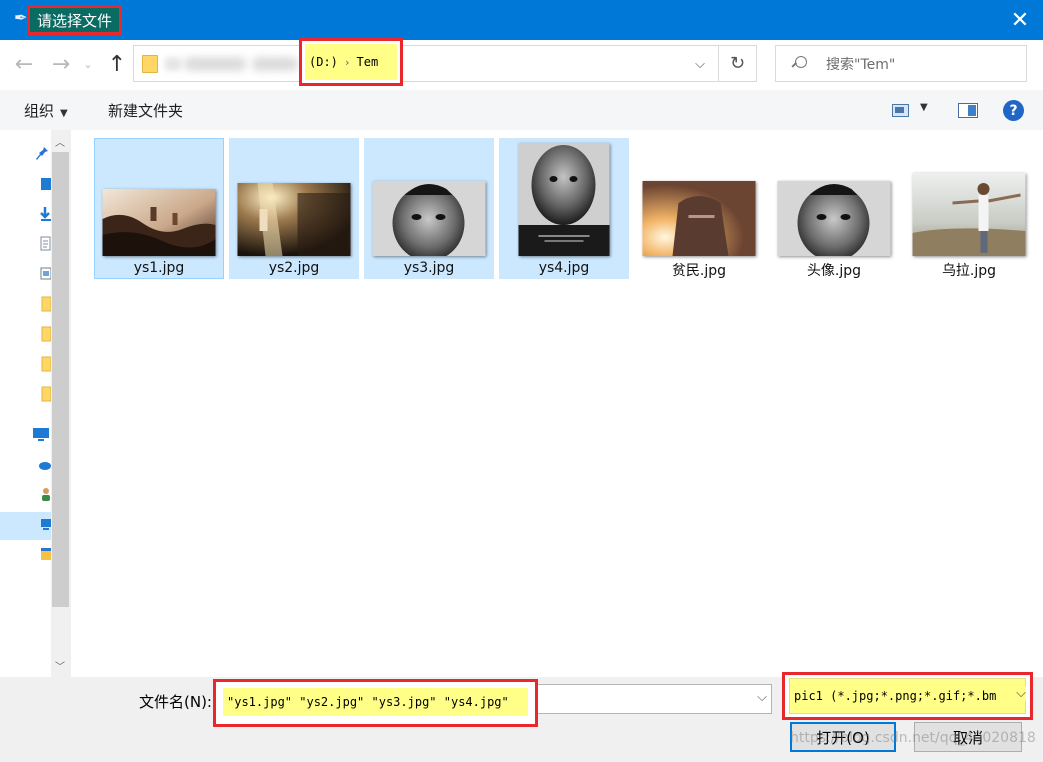  What do you see at coordinates (968, 110) in the screenshot?
I see `preview-pane-icon` at bounding box center [968, 110].